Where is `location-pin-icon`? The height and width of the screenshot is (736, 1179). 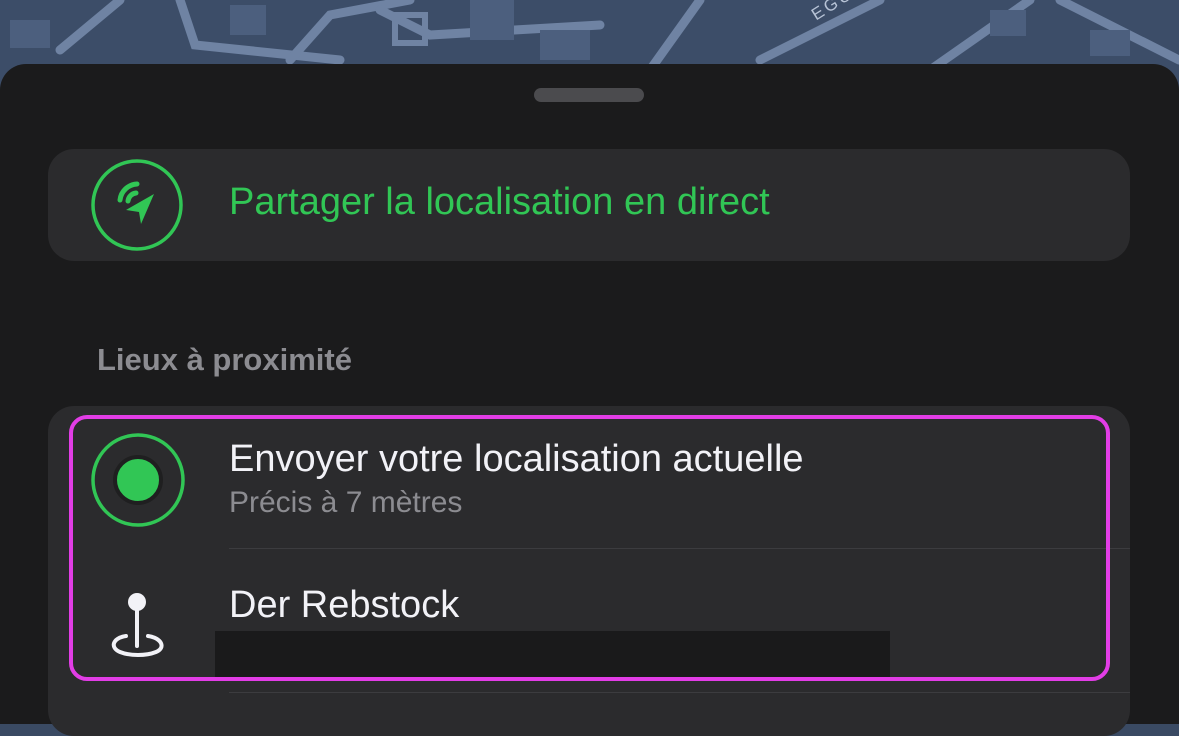
location-pin-icon is located at coordinates (137, 626).